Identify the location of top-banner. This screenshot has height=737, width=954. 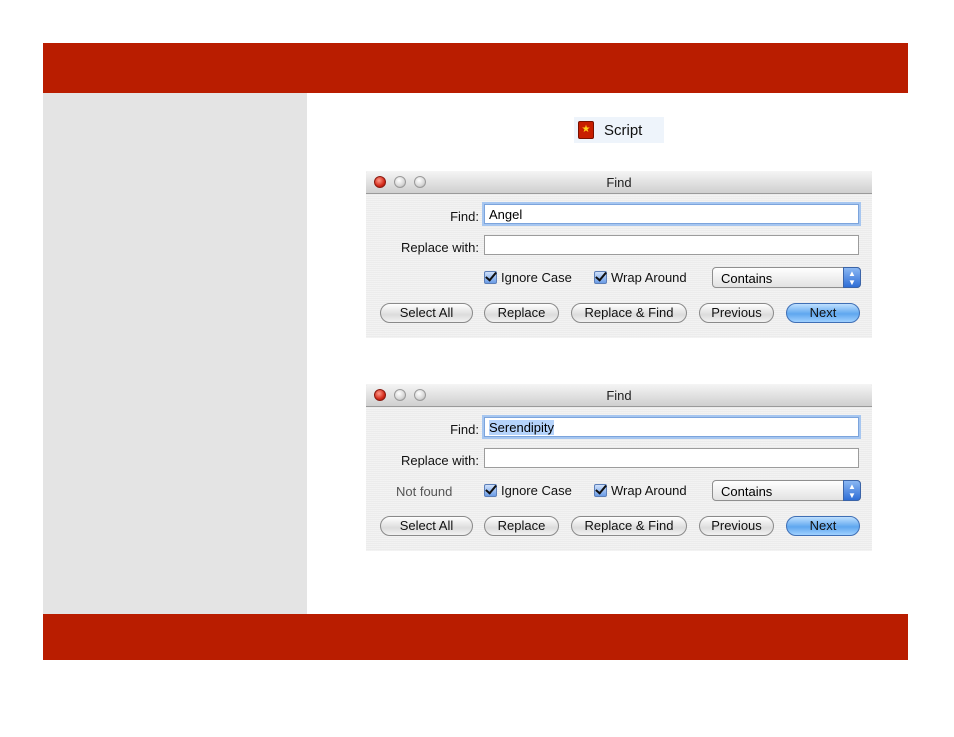
(475, 68).